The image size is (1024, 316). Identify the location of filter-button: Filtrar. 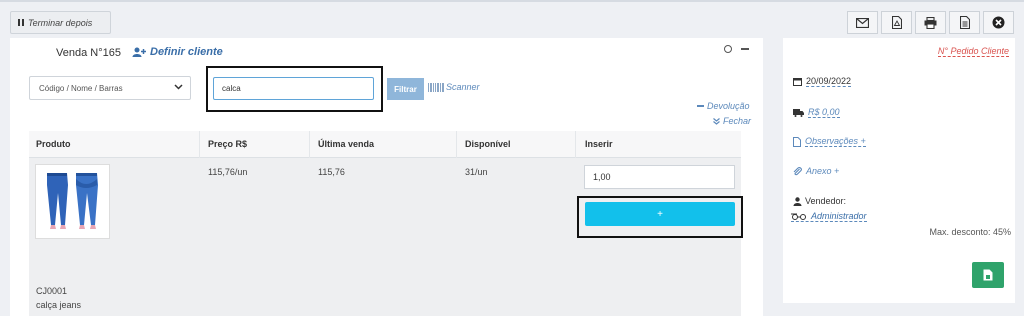
(405, 89).